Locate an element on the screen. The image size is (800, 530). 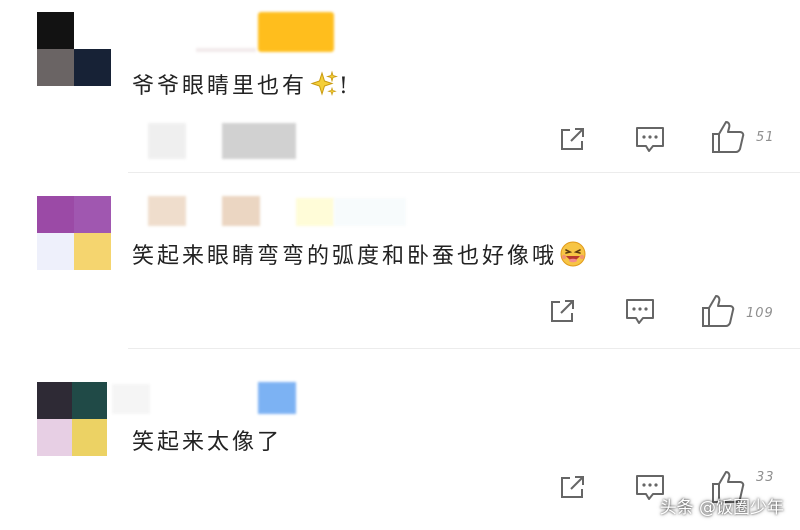
sparkles-emoji-icon is located at coordinates (324, 87).